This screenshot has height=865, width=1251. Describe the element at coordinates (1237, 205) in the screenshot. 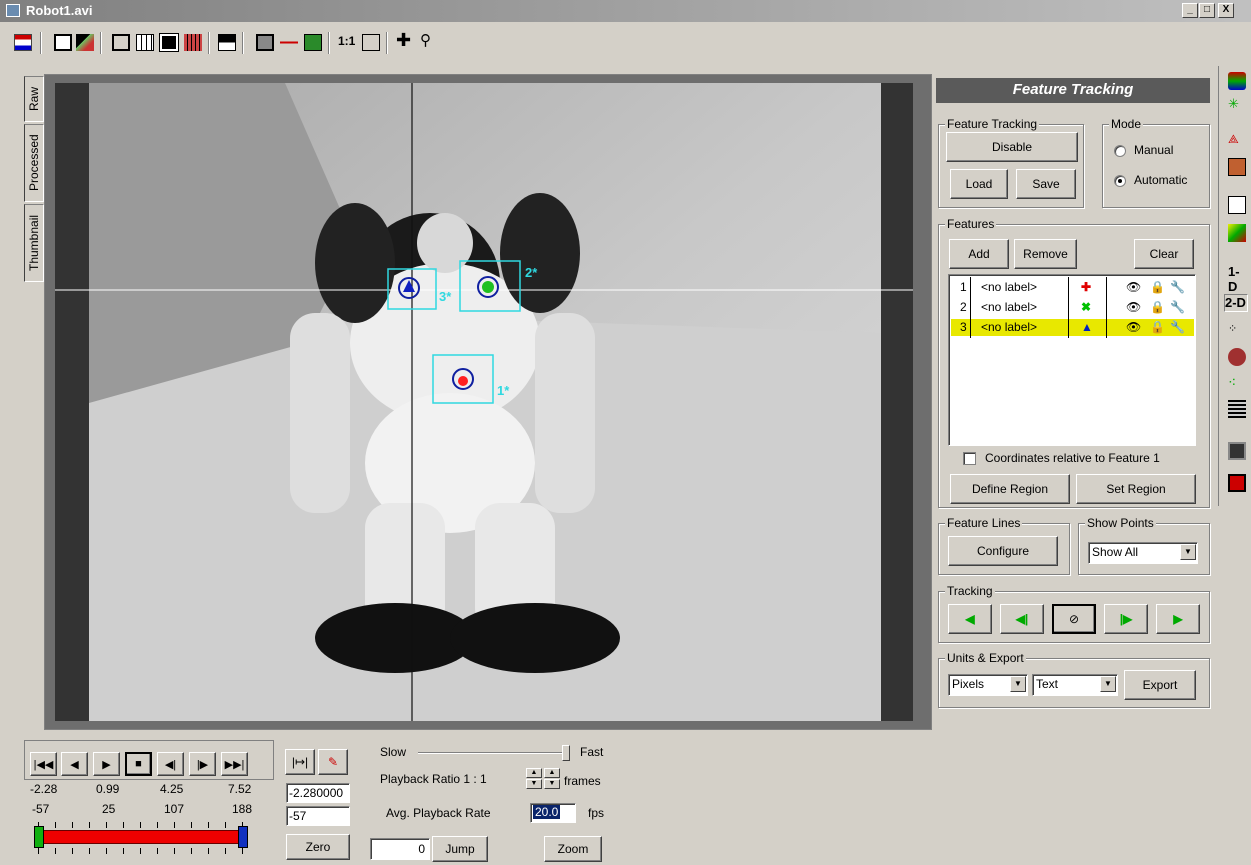

I see `document-icon` at that location.